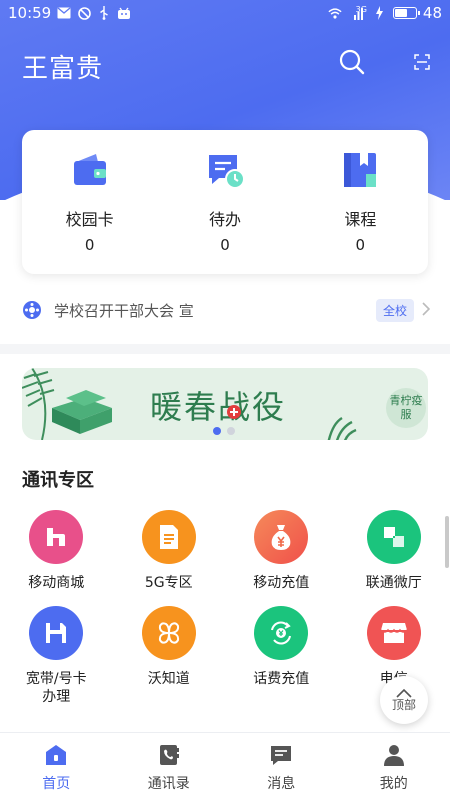  What do you see at coordinates (281, 679) in the screenshot?
I see `service-label: 话费充值` at bounding box center [281, 679].